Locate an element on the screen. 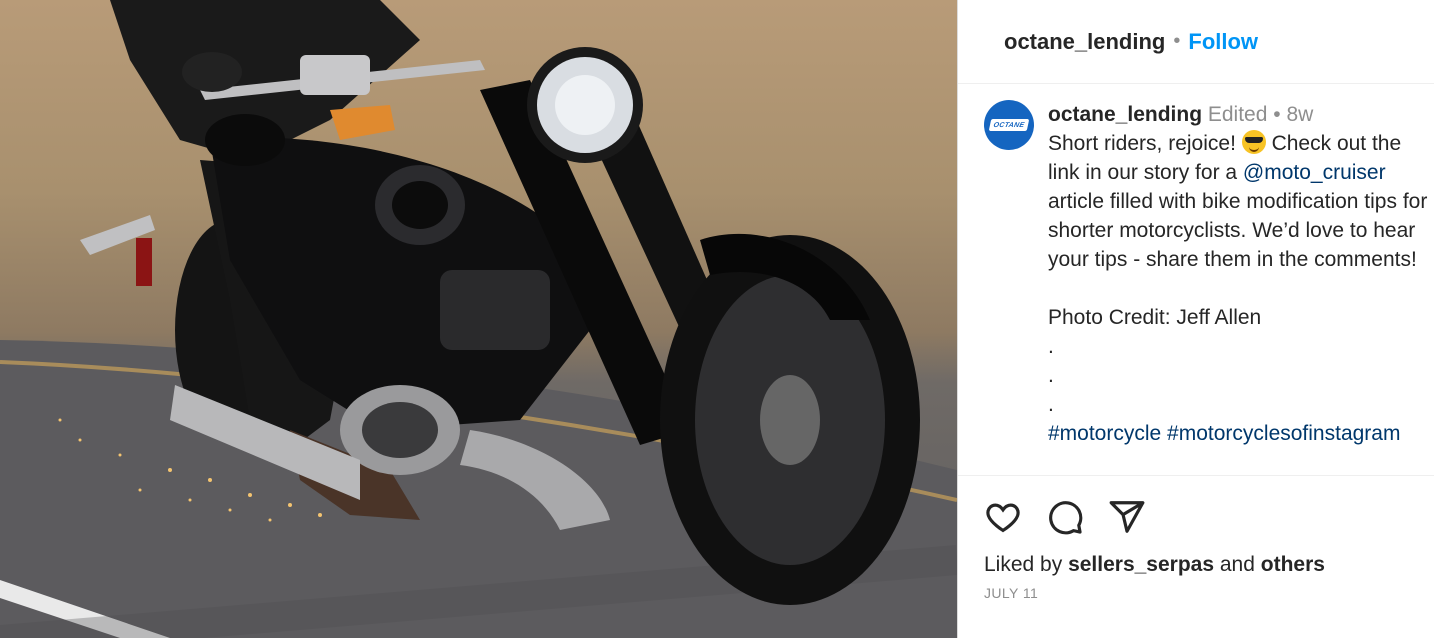 The height and width of the screenshot is (638, 1434). comment-icon is located at coordinates (1065, 517).